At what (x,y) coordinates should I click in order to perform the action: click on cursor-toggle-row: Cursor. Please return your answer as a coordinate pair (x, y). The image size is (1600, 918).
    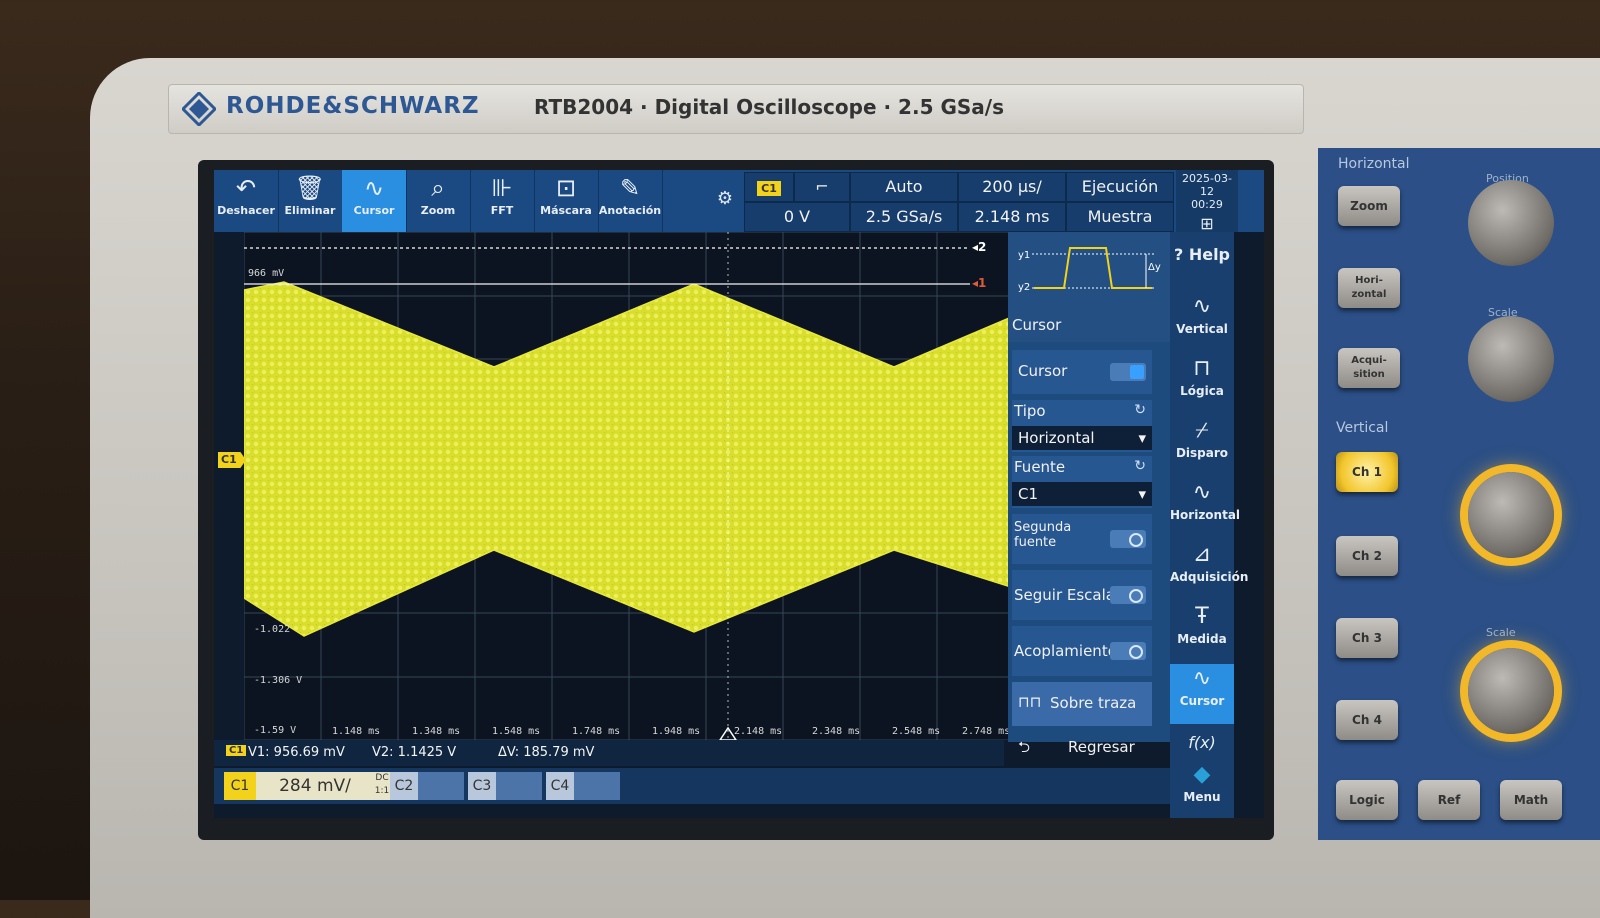
    Looking at the image, I should click on (1082, 372).